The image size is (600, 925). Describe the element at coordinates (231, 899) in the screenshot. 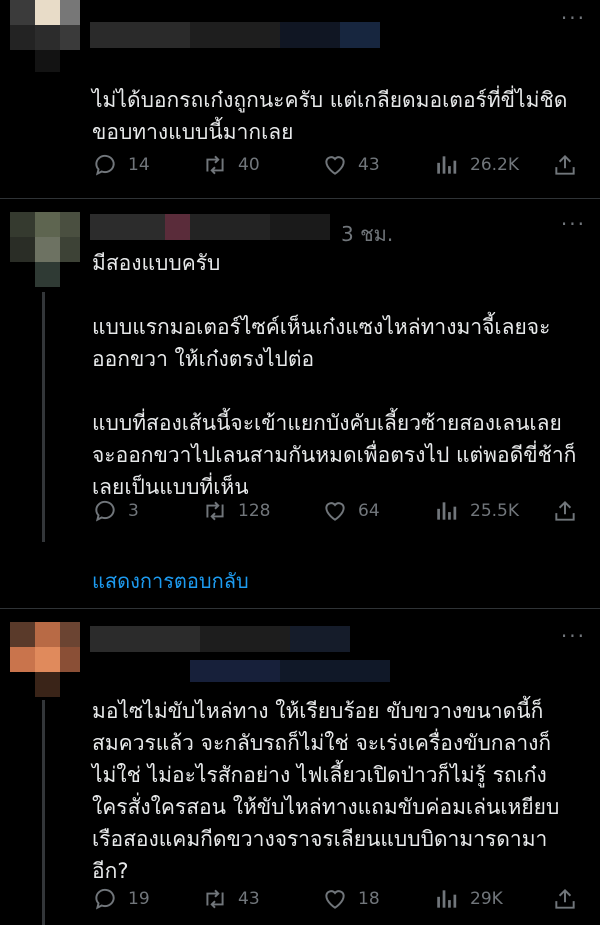

I see `retweet-button: 43` at that location.